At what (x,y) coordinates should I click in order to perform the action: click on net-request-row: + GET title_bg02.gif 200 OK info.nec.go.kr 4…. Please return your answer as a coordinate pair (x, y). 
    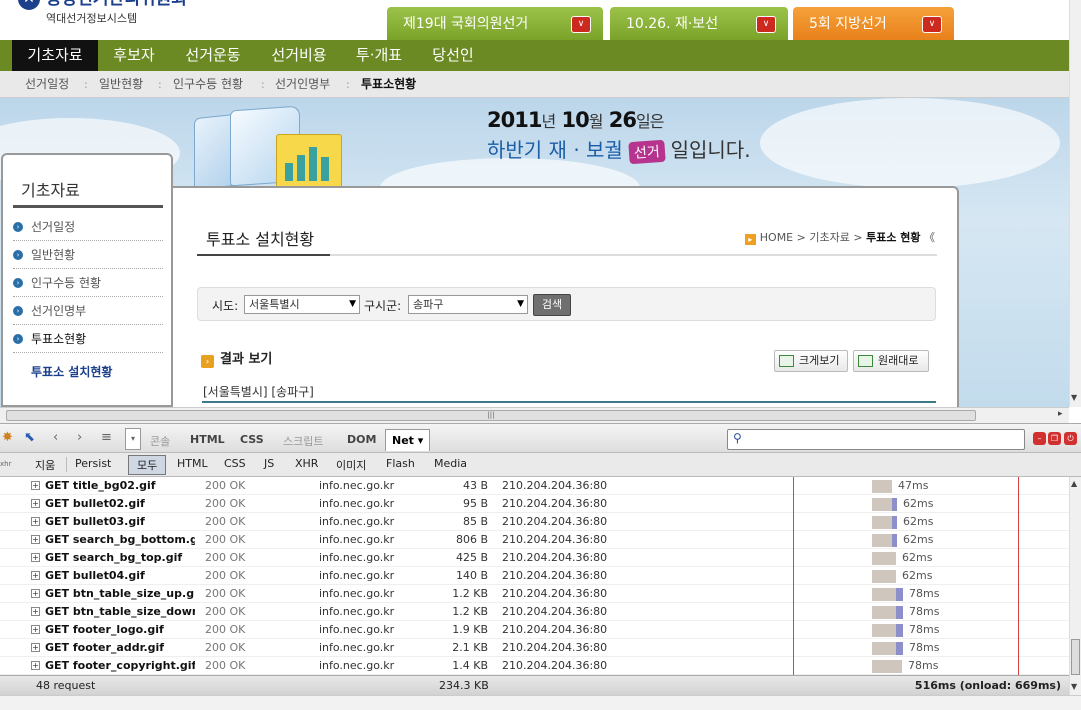
    Looking at the image, I should click on (534, 486).